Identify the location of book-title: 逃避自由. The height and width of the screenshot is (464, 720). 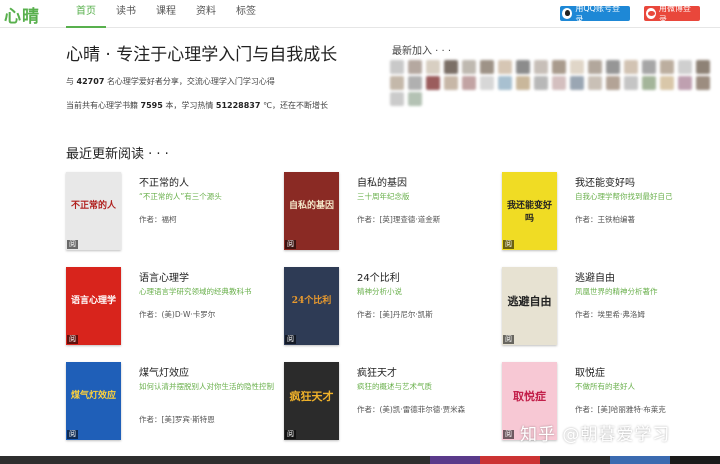
(595, 276).